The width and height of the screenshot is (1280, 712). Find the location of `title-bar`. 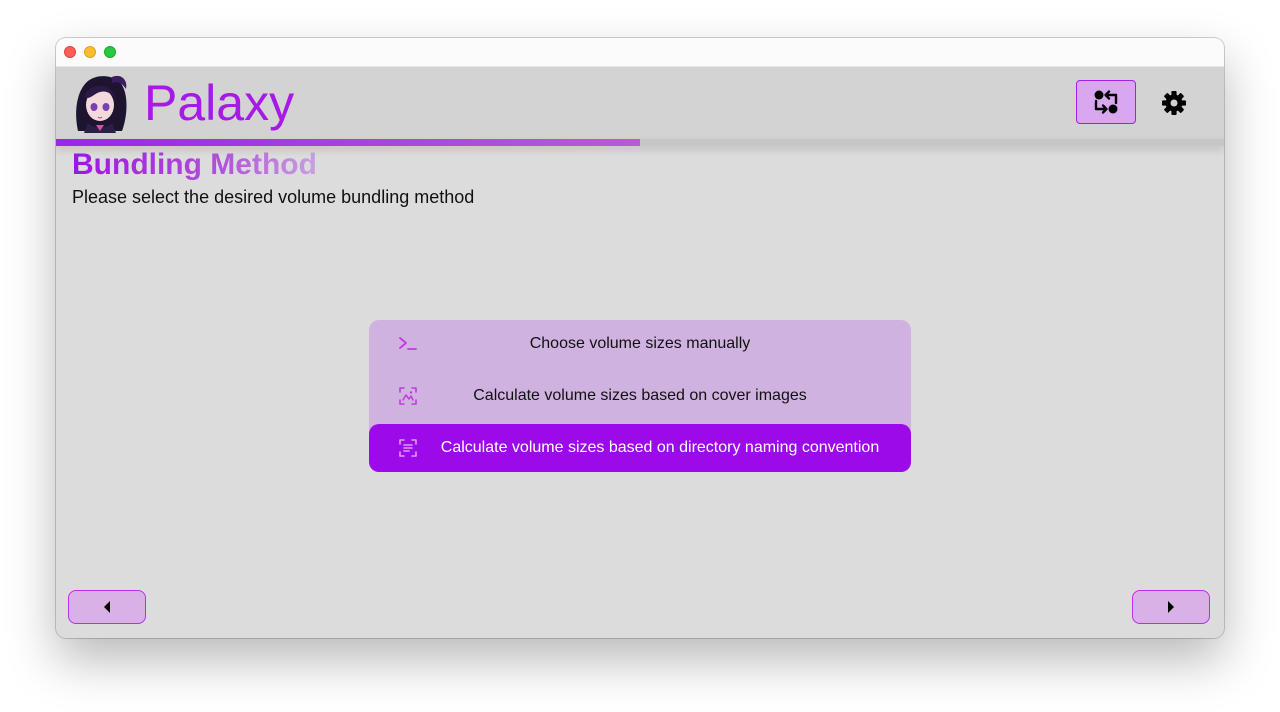

title-bar is located at coordinates (640, 52).